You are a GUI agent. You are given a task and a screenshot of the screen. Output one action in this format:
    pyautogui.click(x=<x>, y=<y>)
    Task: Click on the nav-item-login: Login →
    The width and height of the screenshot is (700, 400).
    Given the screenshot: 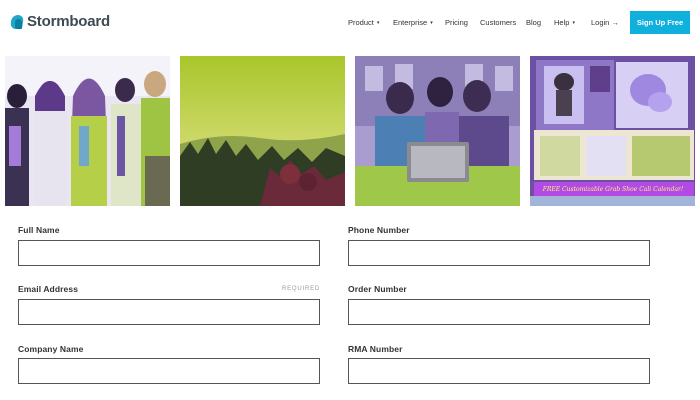 What is the action you would take?
    pyautogui.click(x=605, y=22)
    